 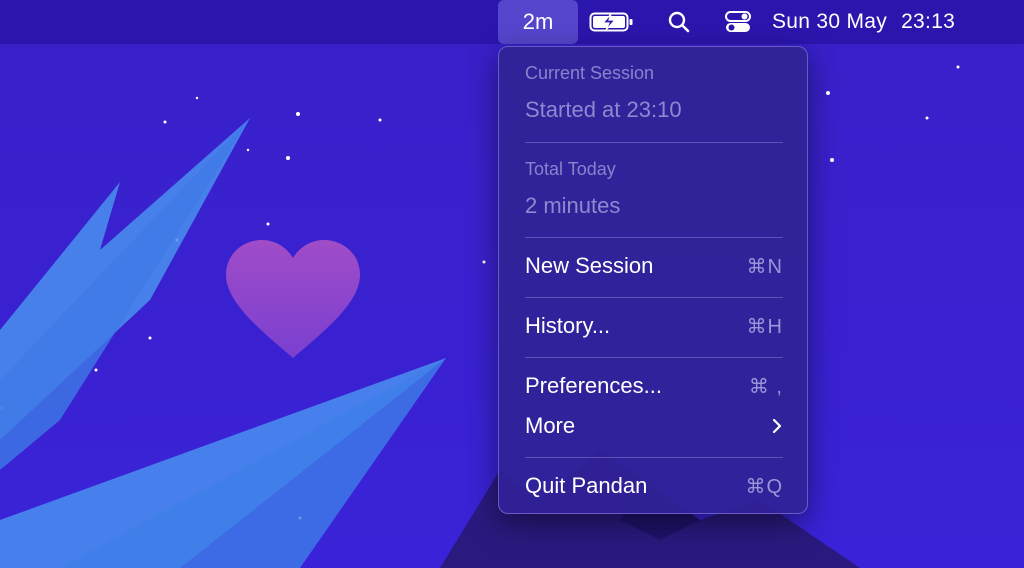 What do you see at coordinates (738, 22) in the screenshot?
I see `control-center-icon` at bounding box center [738, 22].